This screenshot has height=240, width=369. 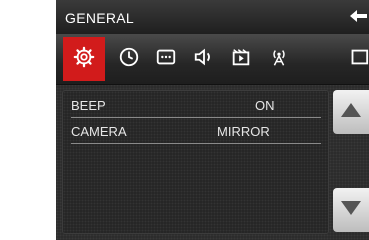 What do you see at coordinates (88, 105) in the screenshot?
I see `setting-label: BEEP` at bounding box center [88, 105].